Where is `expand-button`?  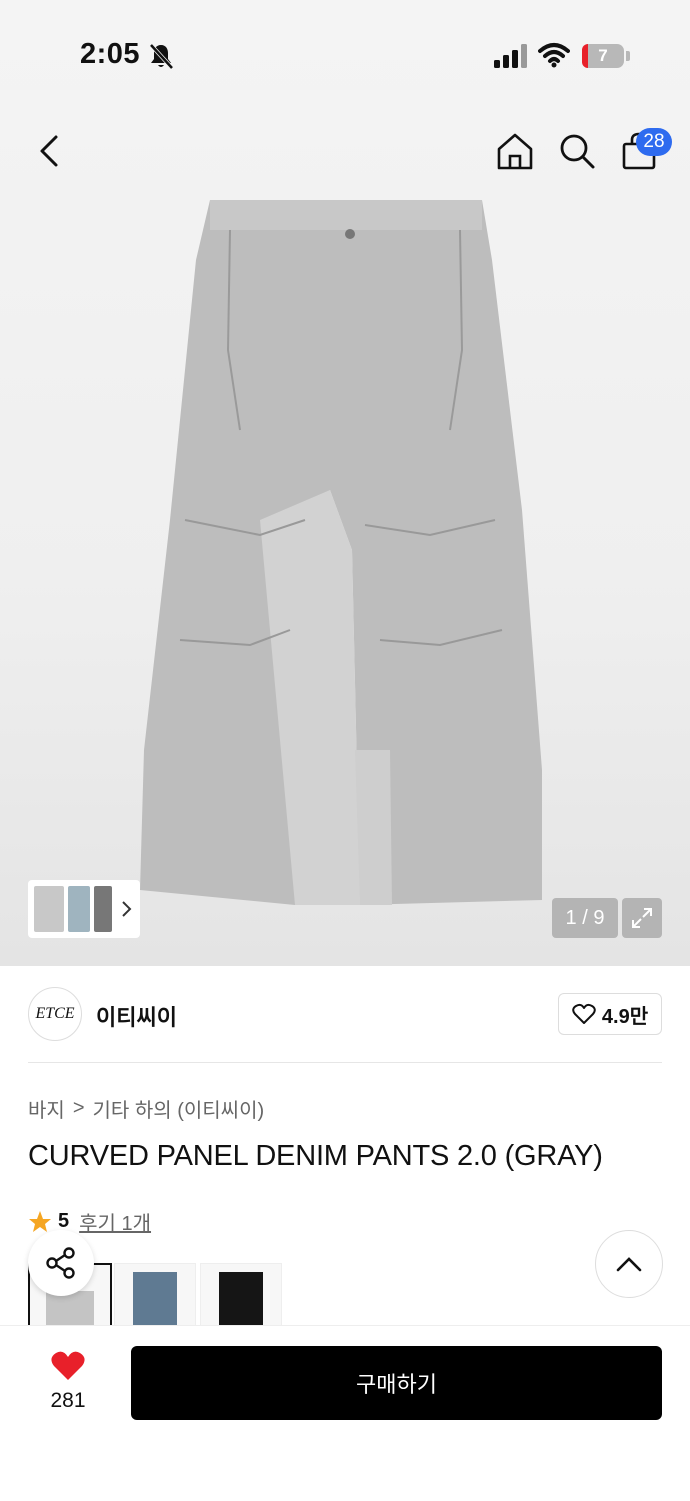 expand-button is located at coordinates (642, 918).